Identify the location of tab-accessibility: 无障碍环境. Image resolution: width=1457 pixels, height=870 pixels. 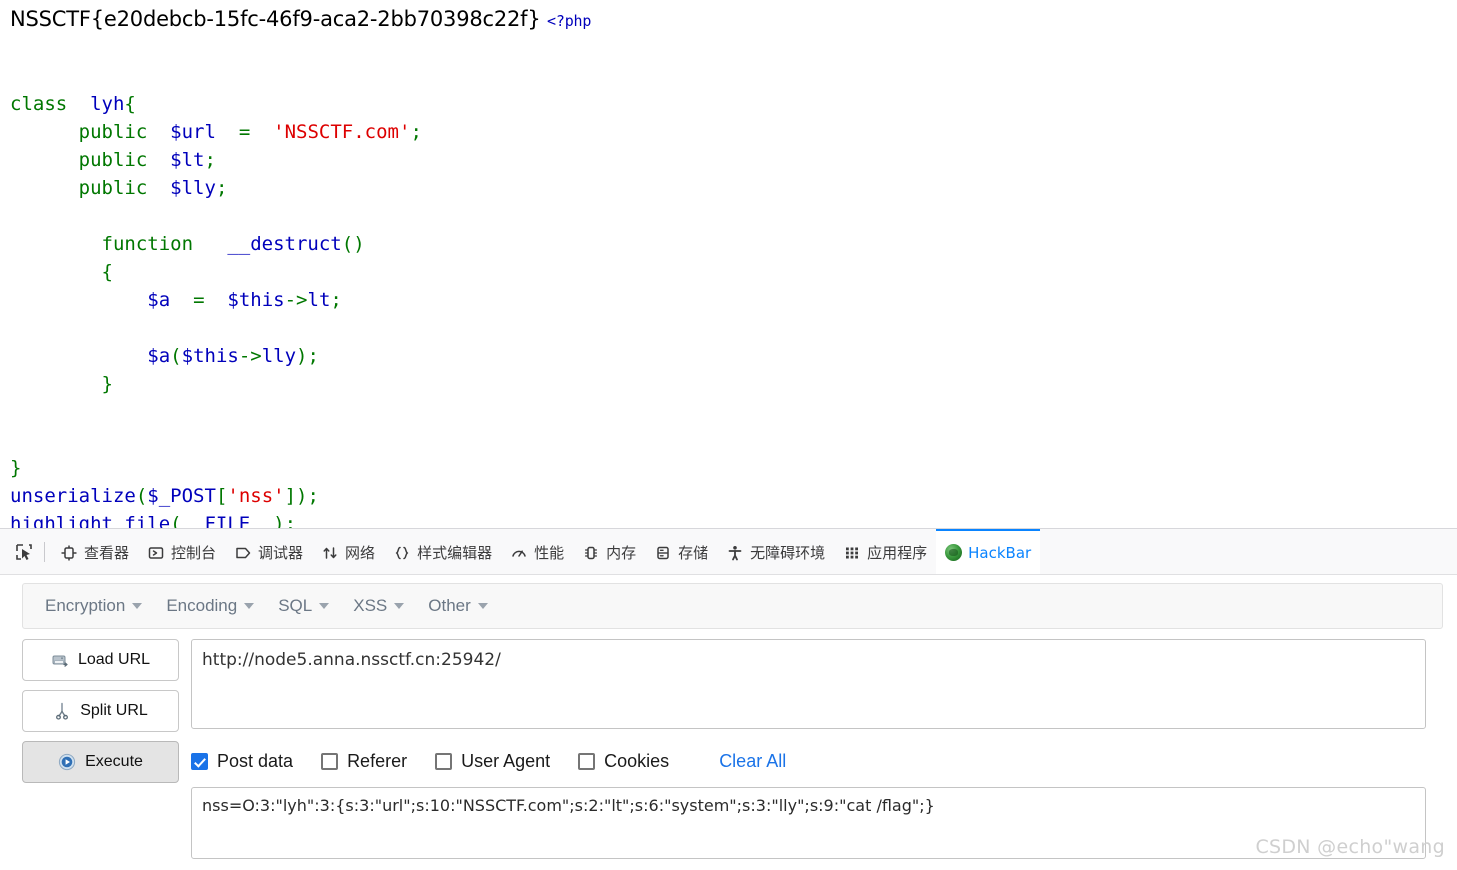
(775, 551).